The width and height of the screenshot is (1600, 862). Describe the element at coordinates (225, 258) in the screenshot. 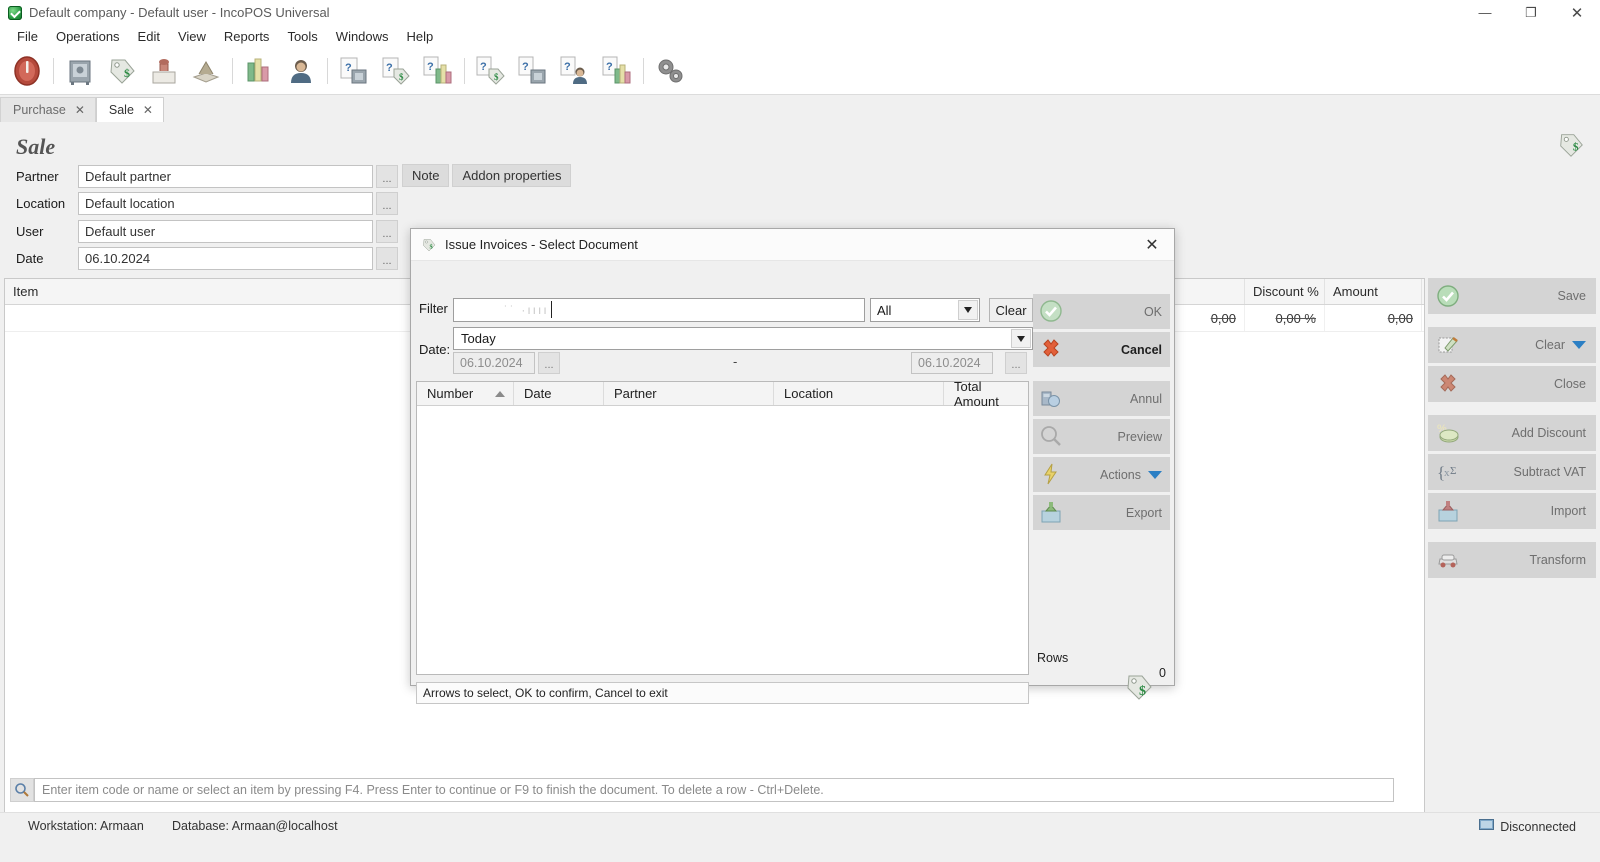

I see `field-date-input: 06.10.2024` at that location.